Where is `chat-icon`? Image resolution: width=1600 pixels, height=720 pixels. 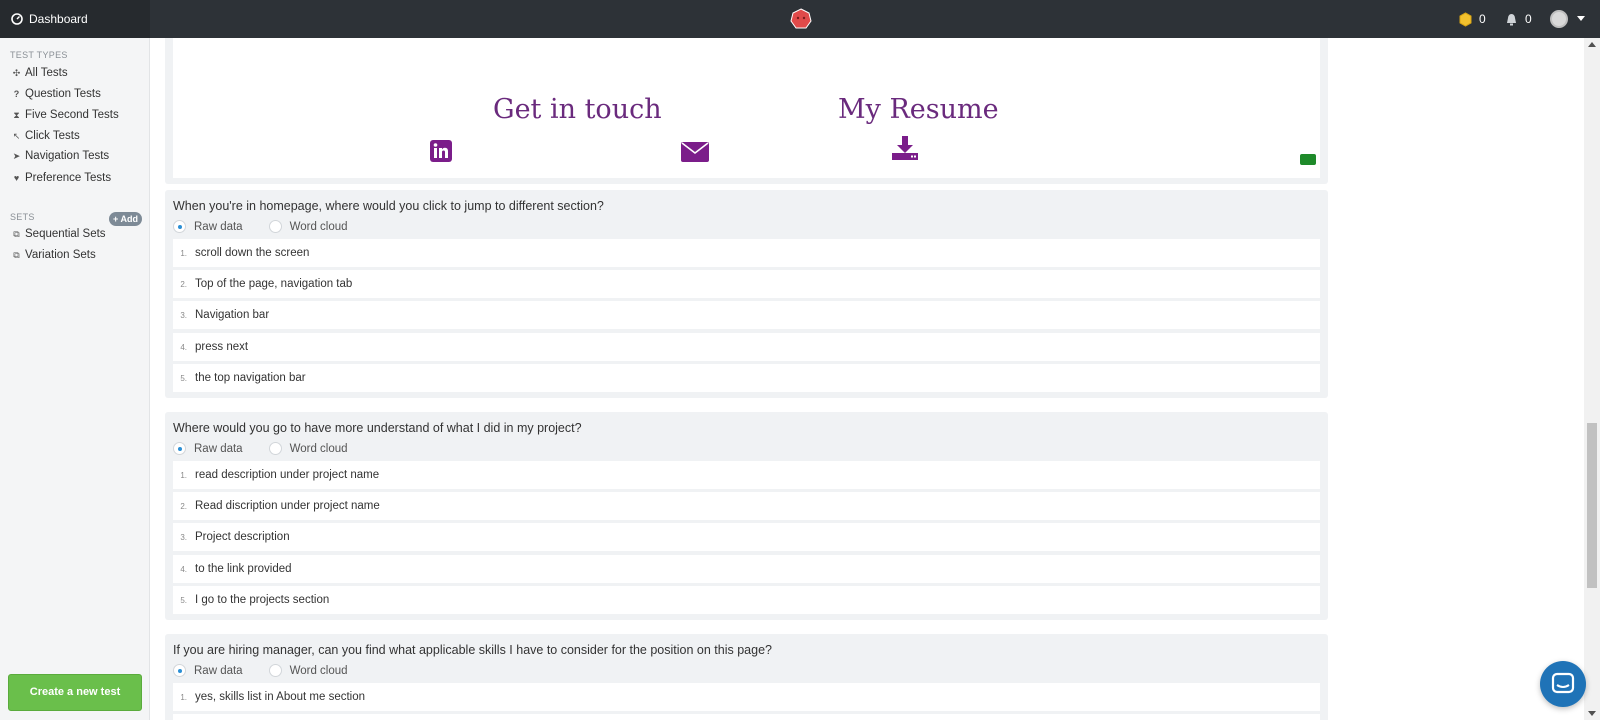
chat-icon is located at coordinates (1563, 683).